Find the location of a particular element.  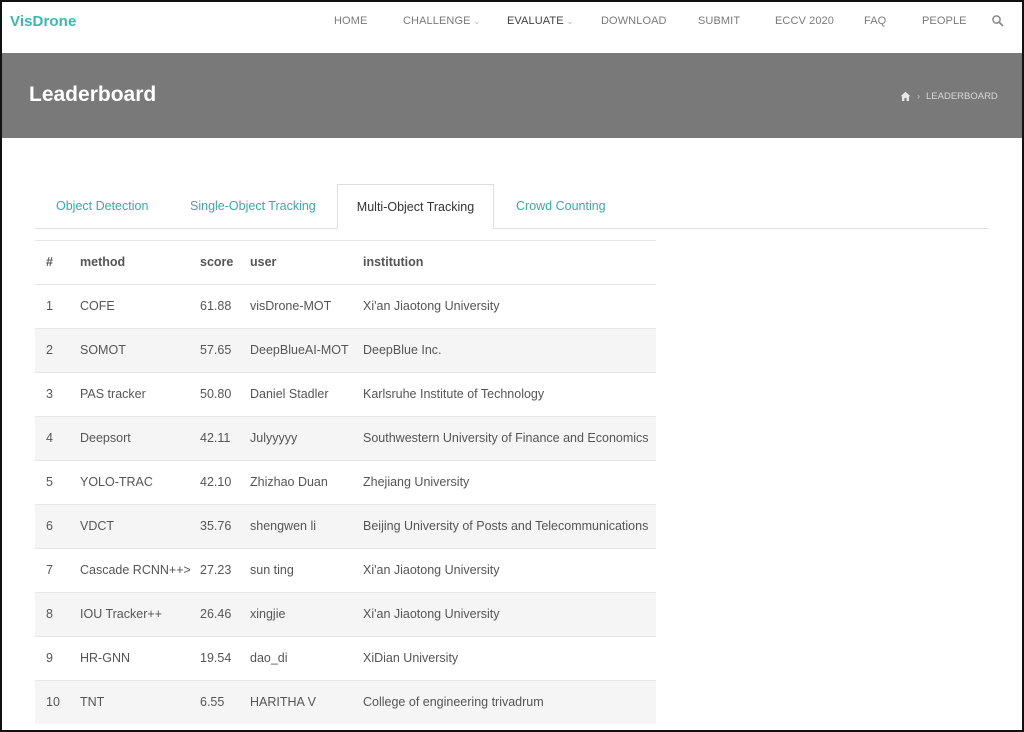

page-title: Leaderboard is located at coordinates (93, 94).